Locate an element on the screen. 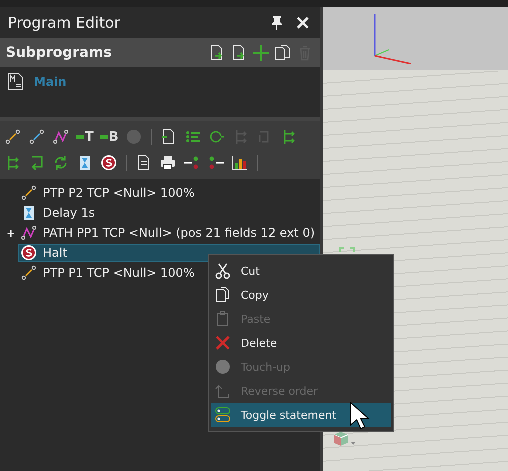  list-icon is located at coordinates (192, 137).